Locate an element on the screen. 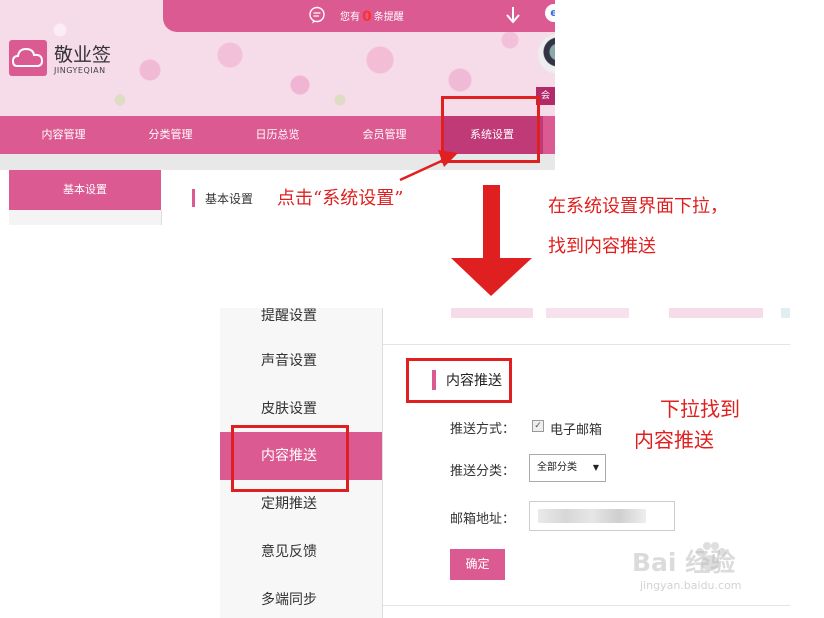 Image resolution: width=824 pixels, height=618 pixels. email-checkbox: ✓ is located at coordinates (538, 426).